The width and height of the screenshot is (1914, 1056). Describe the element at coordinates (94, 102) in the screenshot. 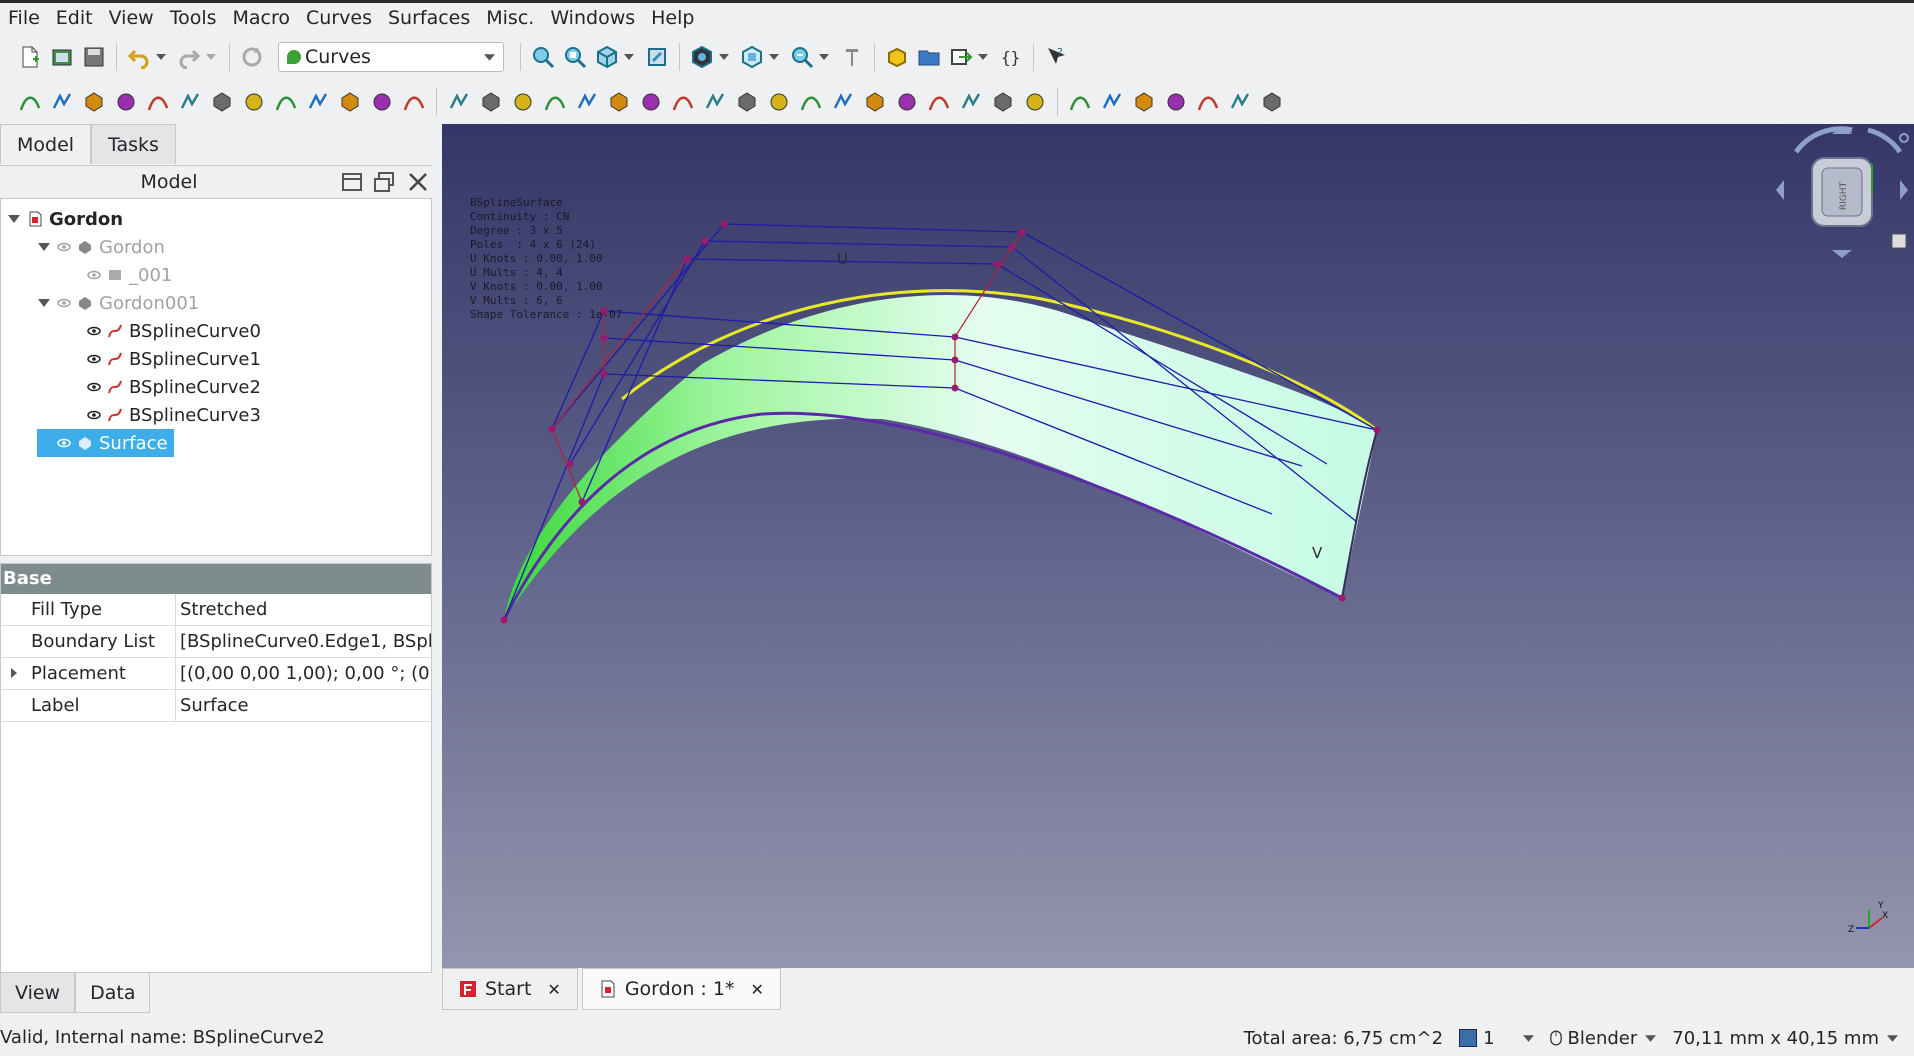

I see `blend-curve-icon` at that location.